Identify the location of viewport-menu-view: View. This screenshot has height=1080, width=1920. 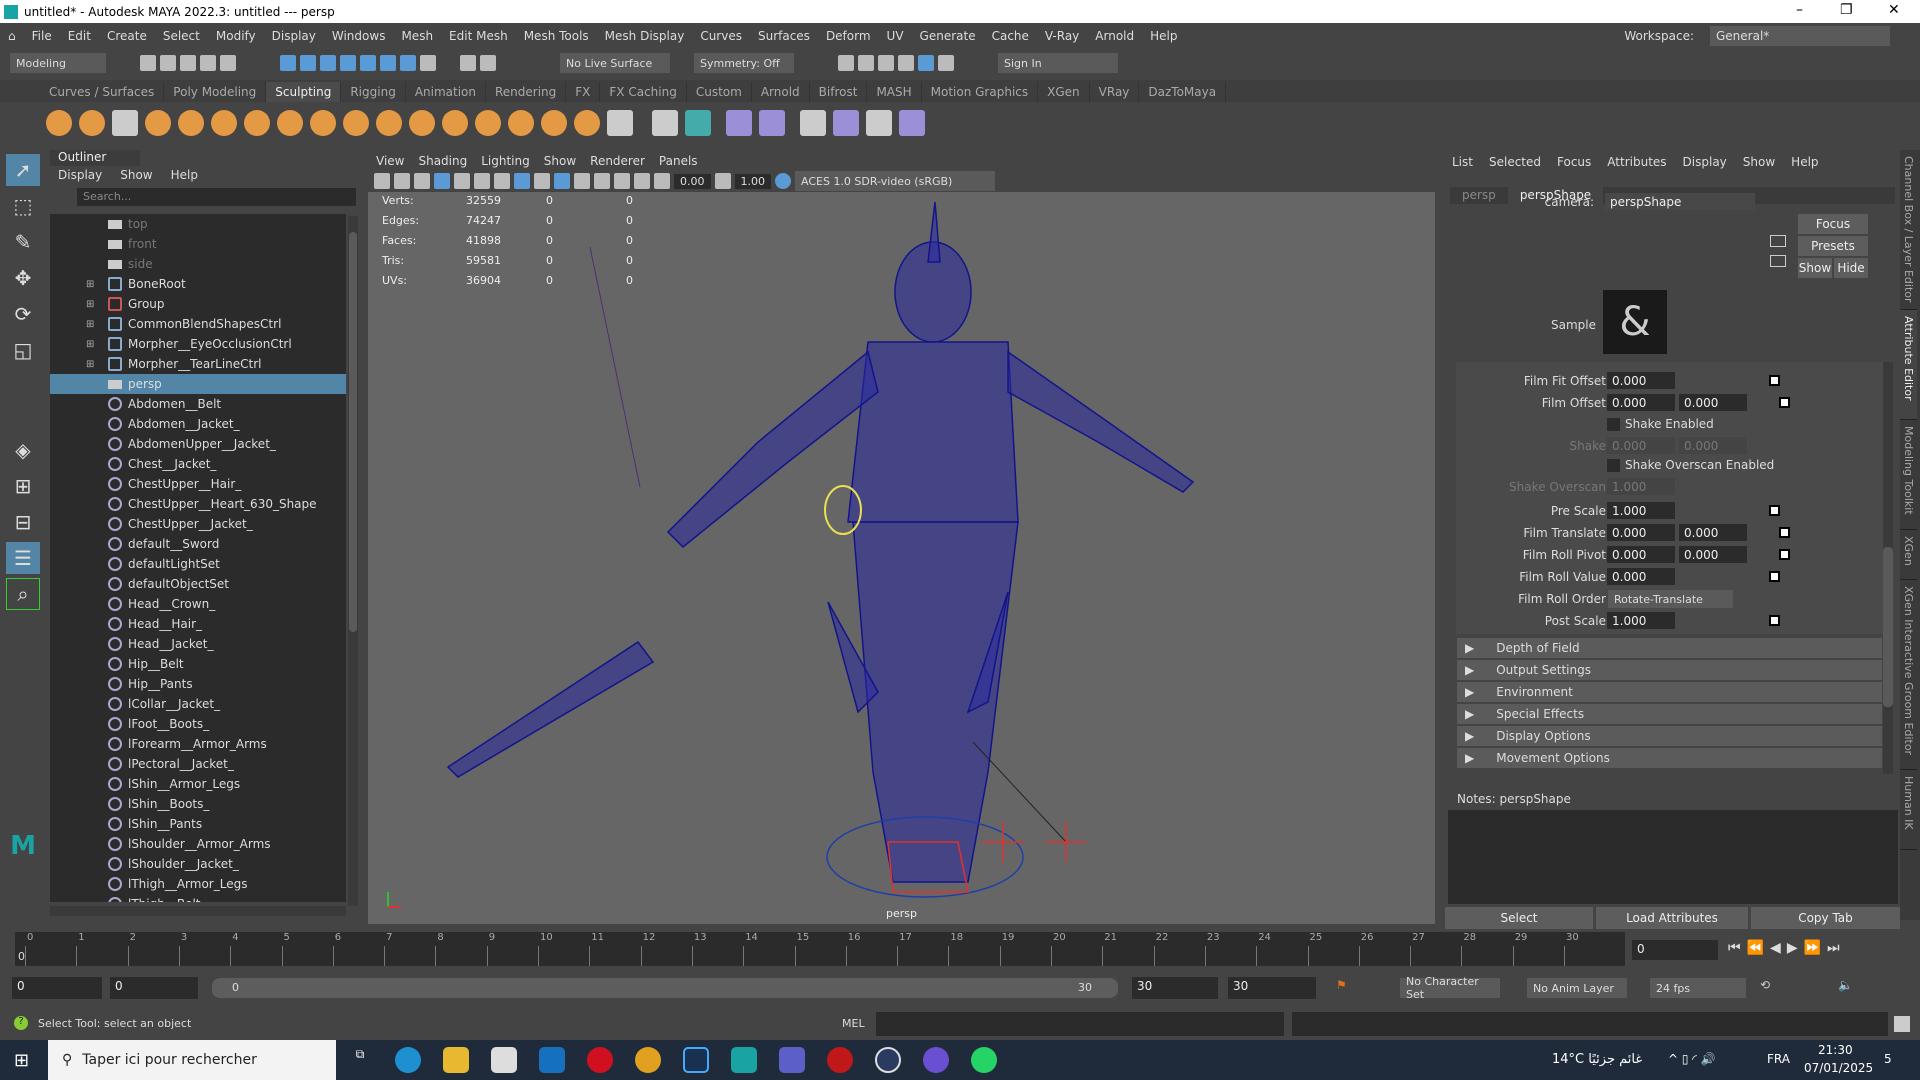
(390, 161).